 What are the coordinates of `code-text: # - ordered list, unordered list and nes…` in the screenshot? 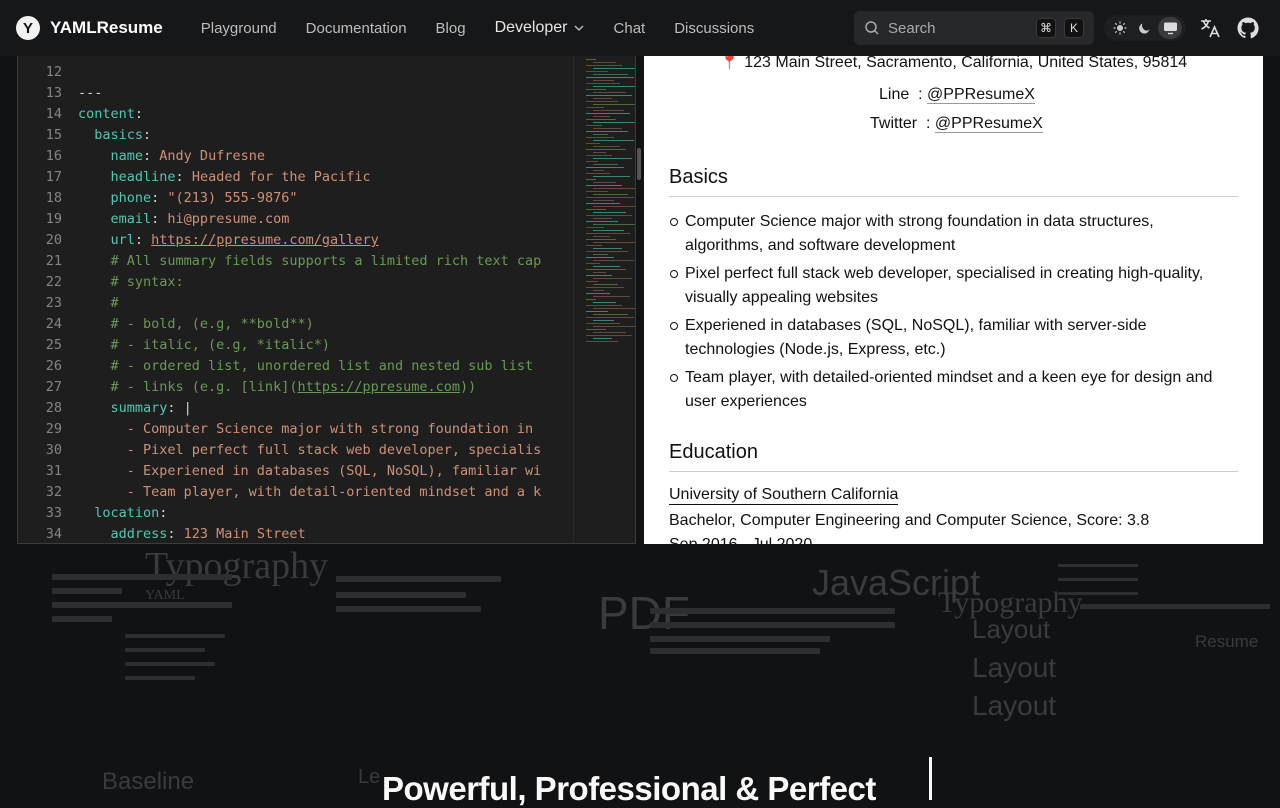 It's located at (306, 366).